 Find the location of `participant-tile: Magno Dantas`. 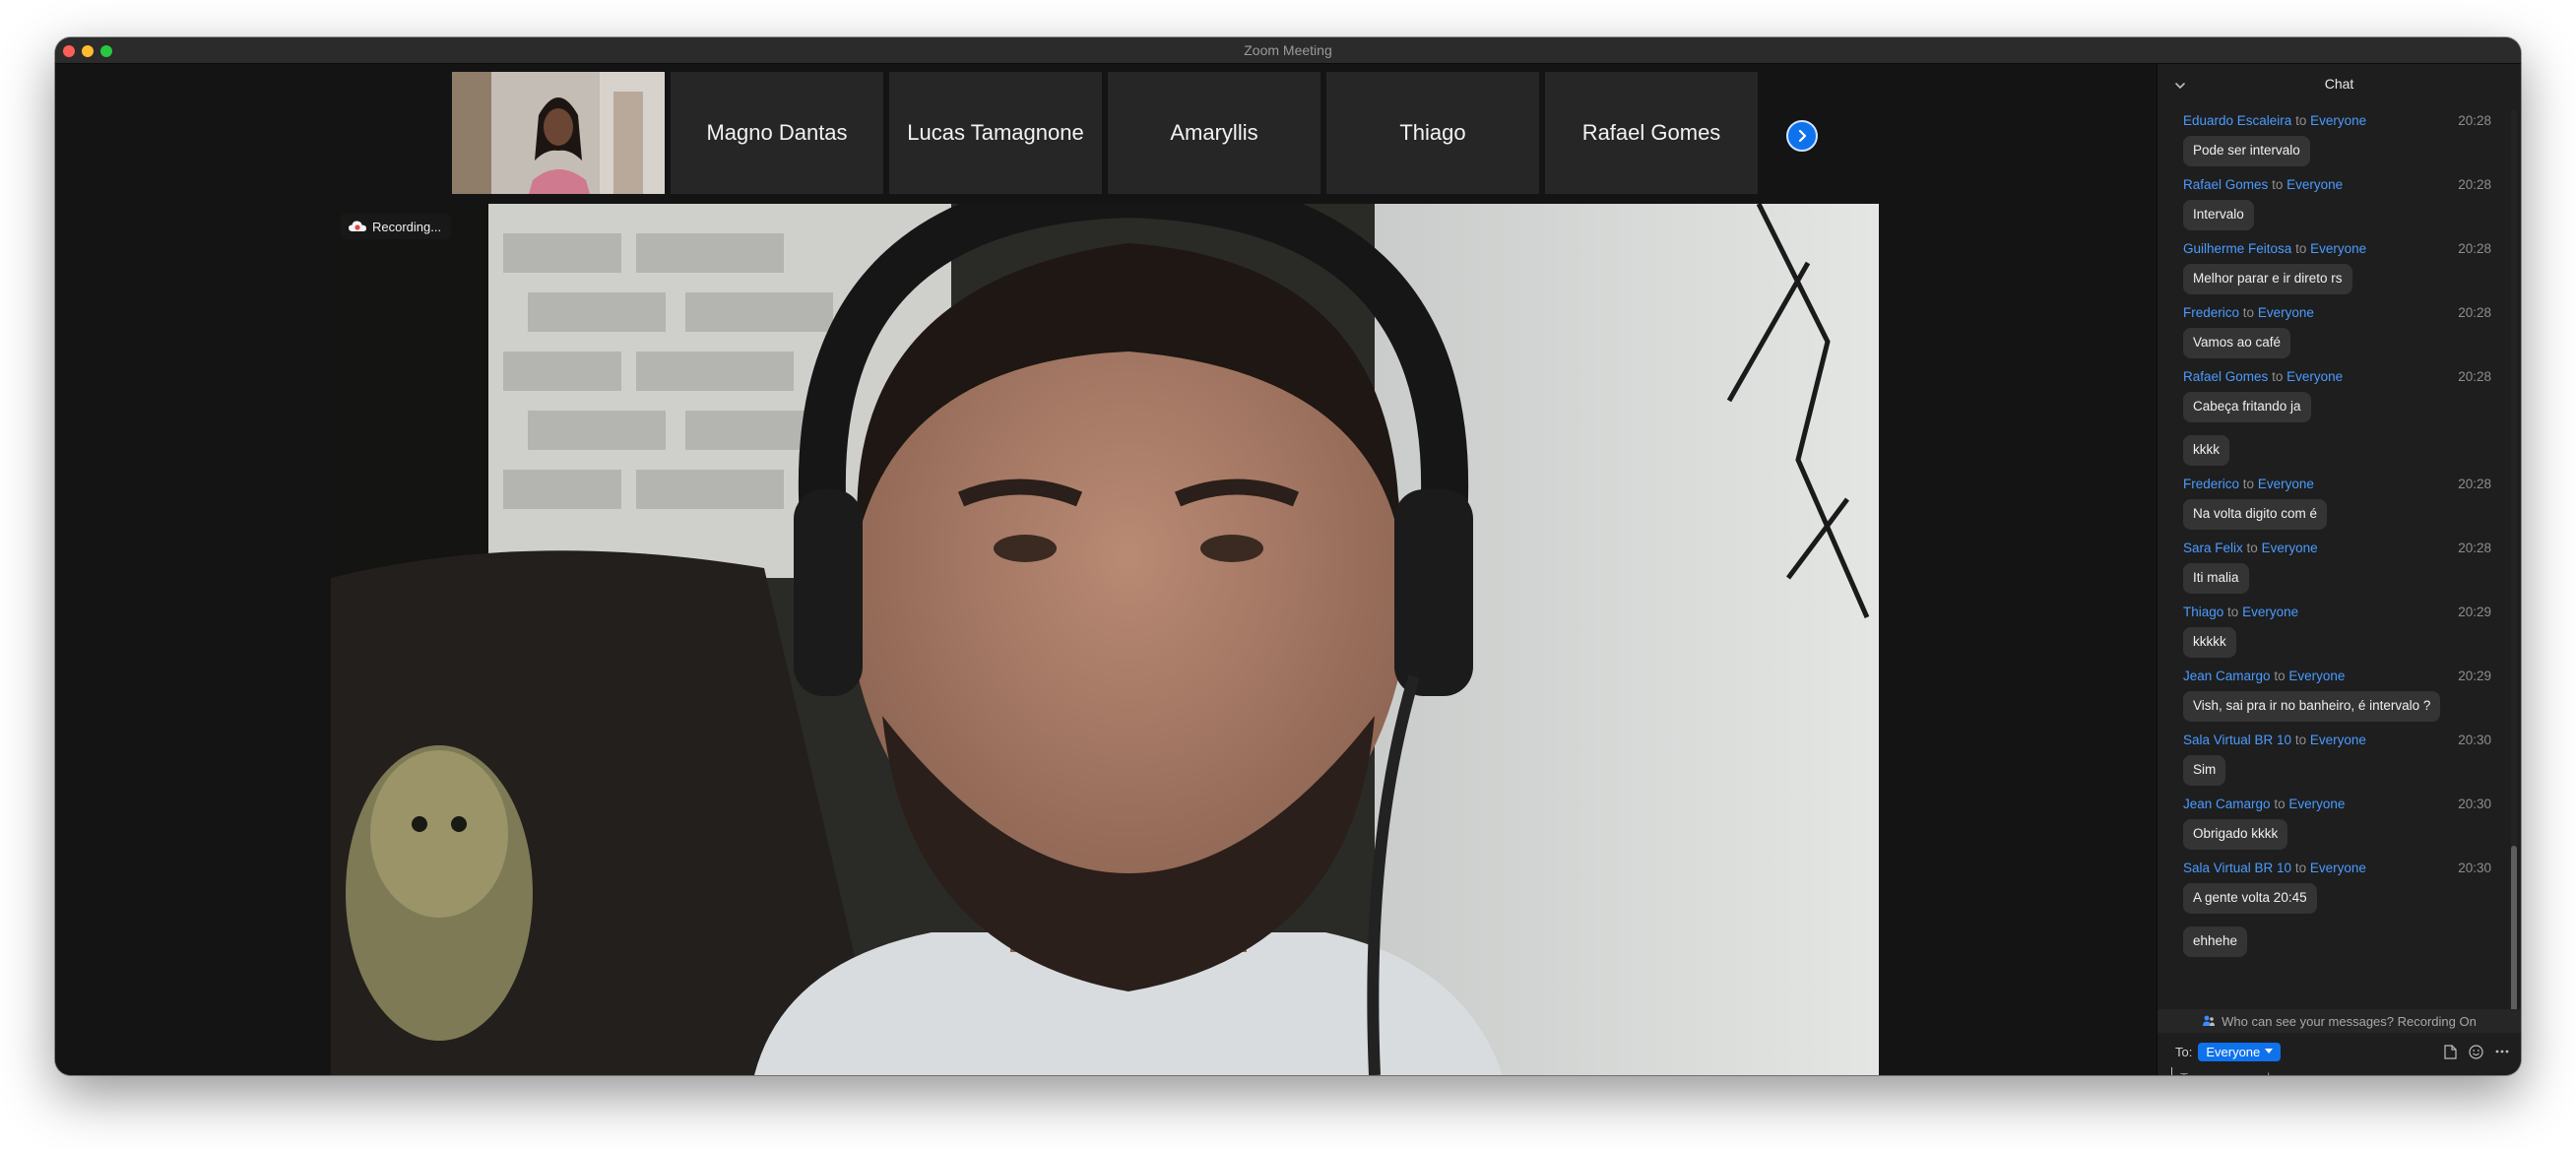

participant-tile: Magno Dantas is located at coordinates (777, 133).